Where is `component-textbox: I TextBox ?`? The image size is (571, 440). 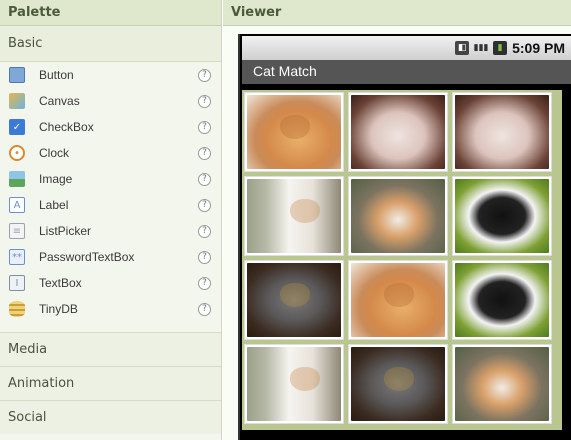
component-textbox: I TextBox ? is located at coordinates (110, 283).